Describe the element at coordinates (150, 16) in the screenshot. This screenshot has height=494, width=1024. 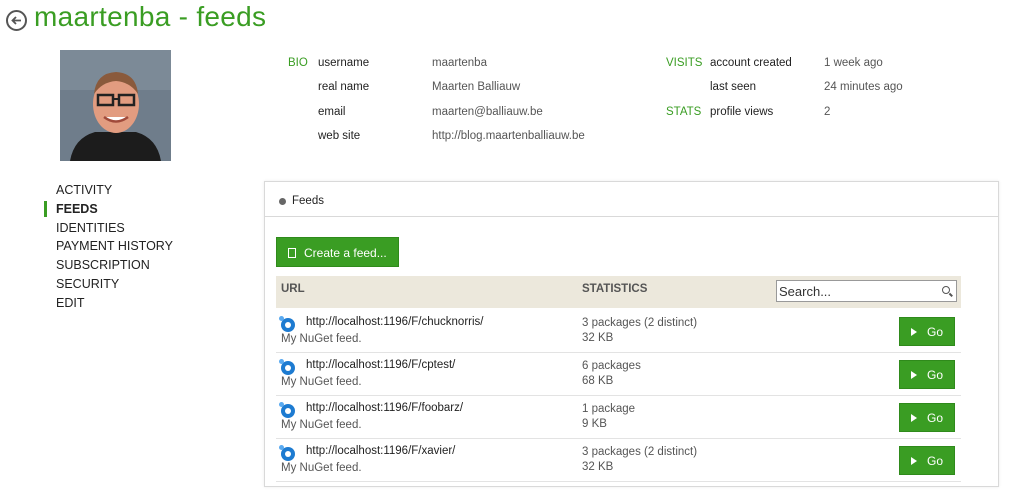
I see `page-title: maartenba - feeds` at that location.